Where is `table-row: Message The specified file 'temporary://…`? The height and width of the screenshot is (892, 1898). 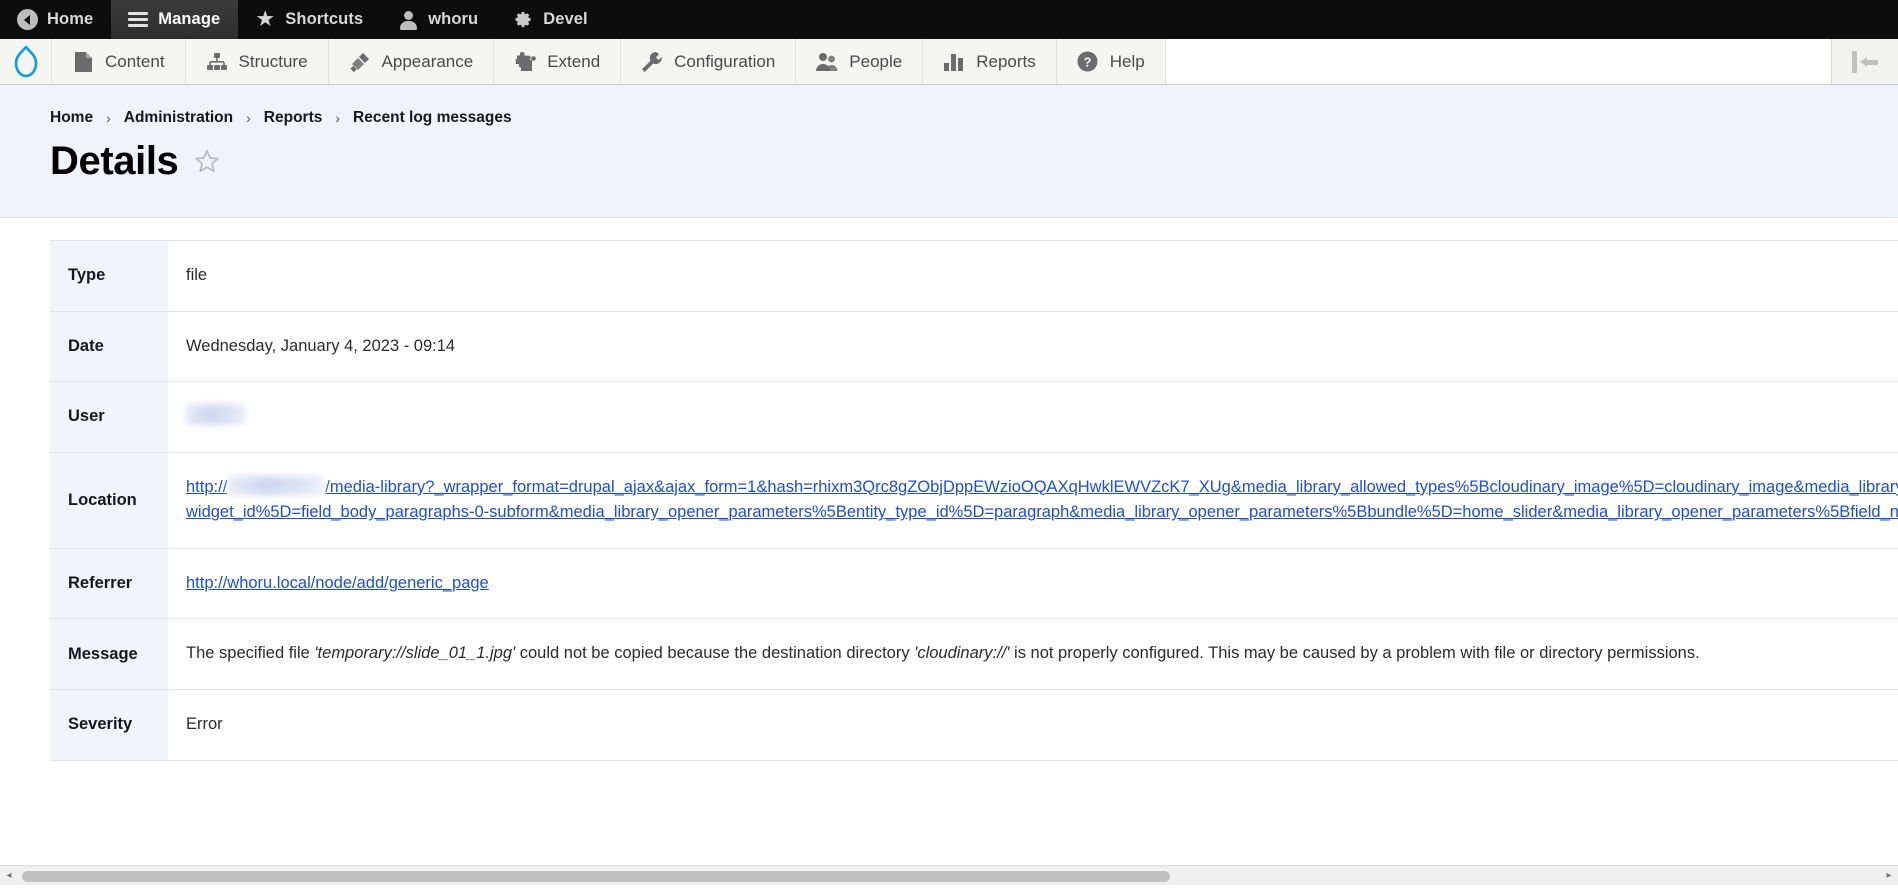 table-row: Message The specified file 'temporary://… is located at coordinates (974, 654).